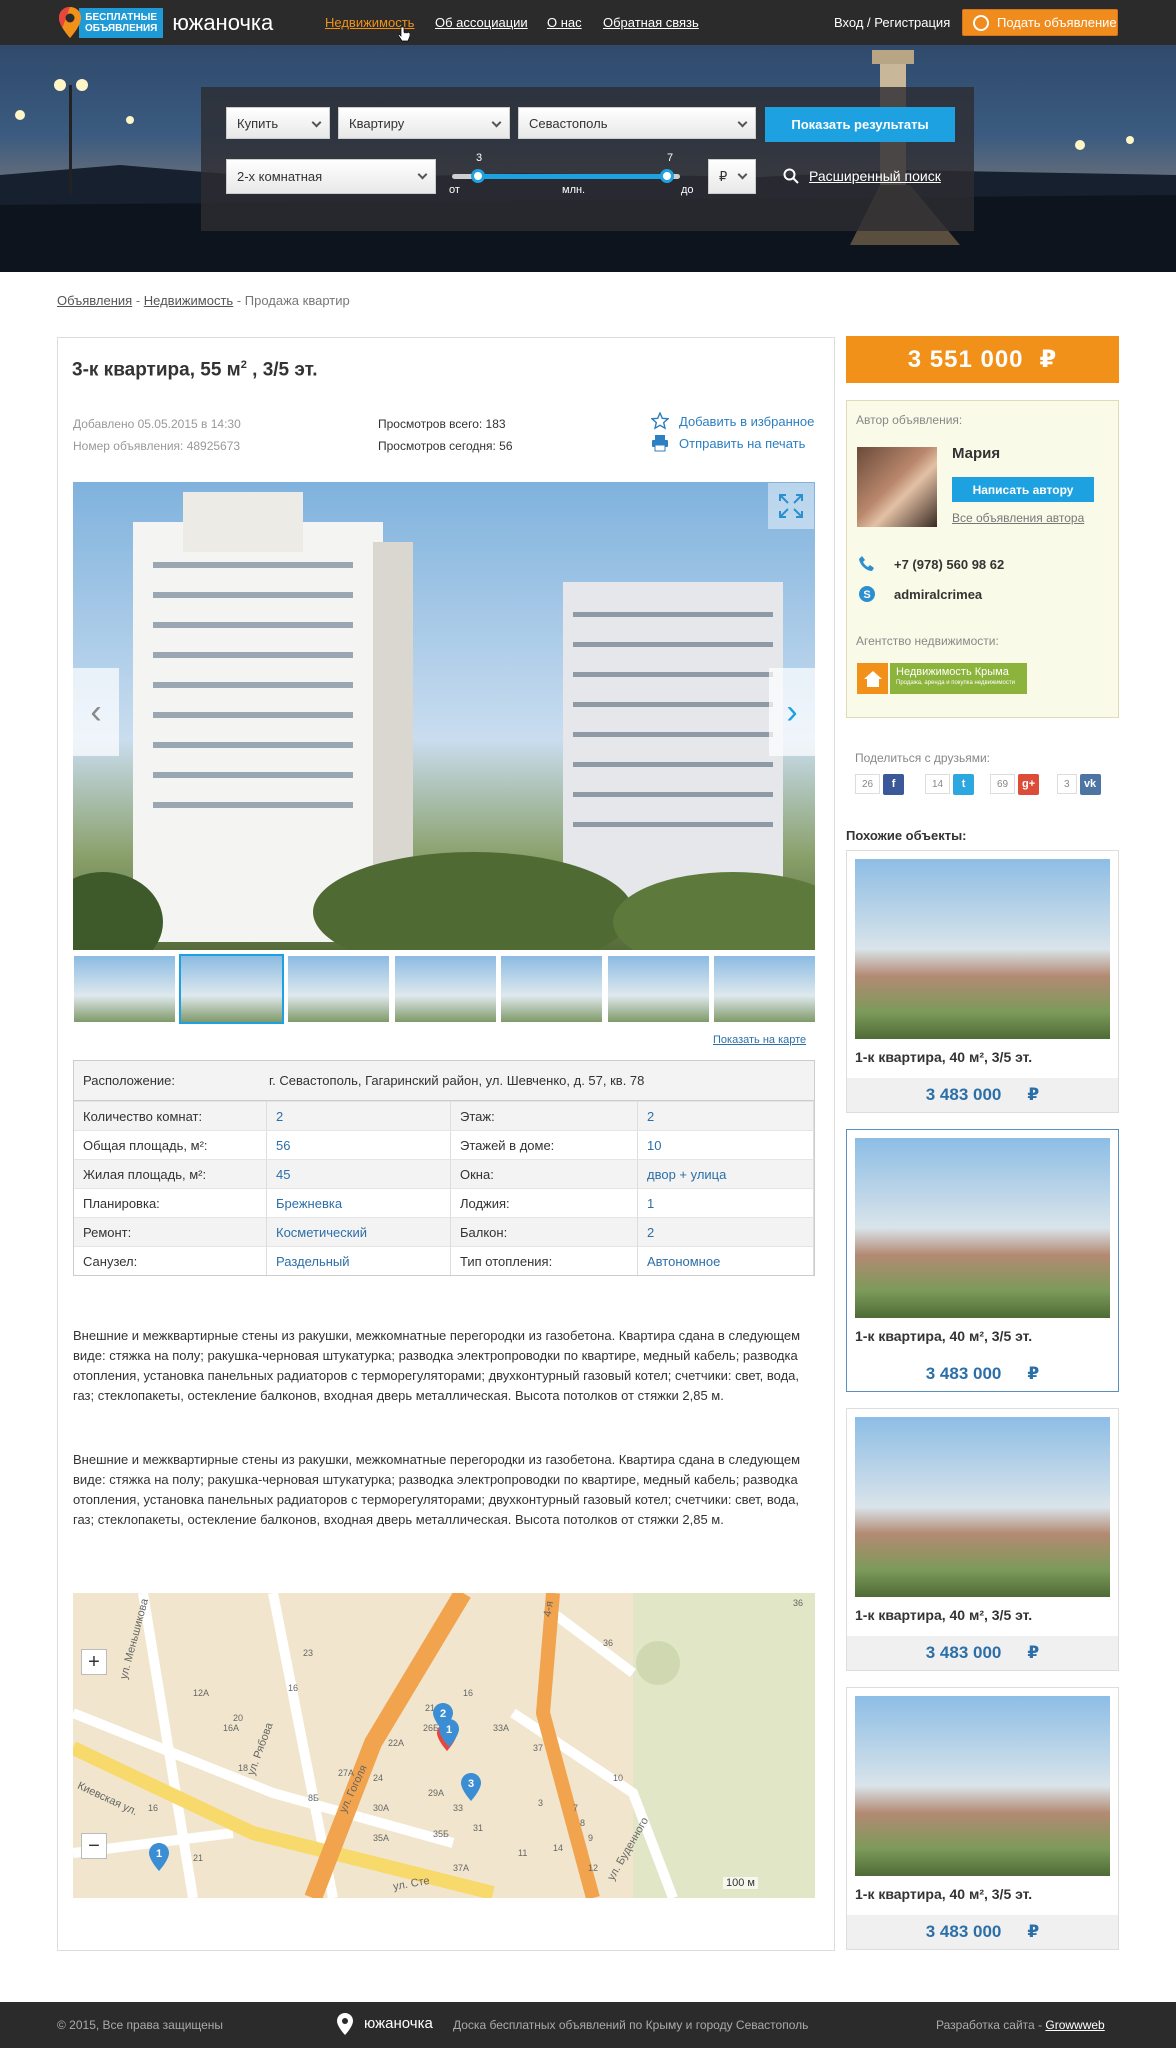 Image resolution: width=1176 pixels, height=2048 pixels. I want to click on house-number-label: 36, so click(798, 1603).